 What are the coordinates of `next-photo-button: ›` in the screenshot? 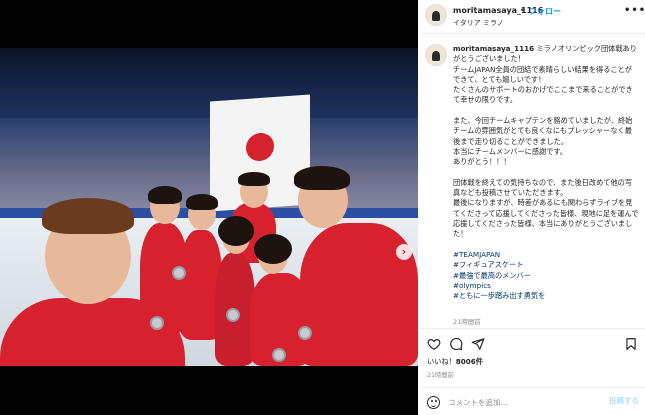 It's located at (404, 252).